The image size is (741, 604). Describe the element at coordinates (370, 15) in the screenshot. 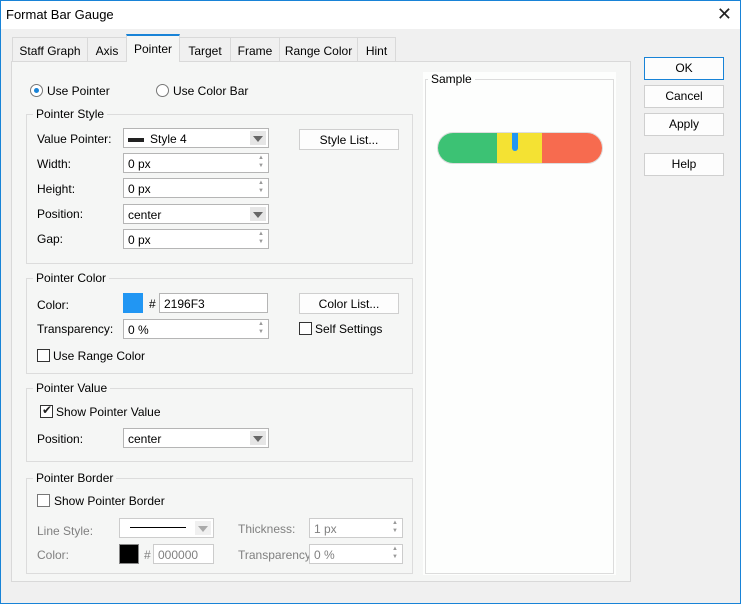

I see `title-bar: Format Bar Gauge ✕` at that location.